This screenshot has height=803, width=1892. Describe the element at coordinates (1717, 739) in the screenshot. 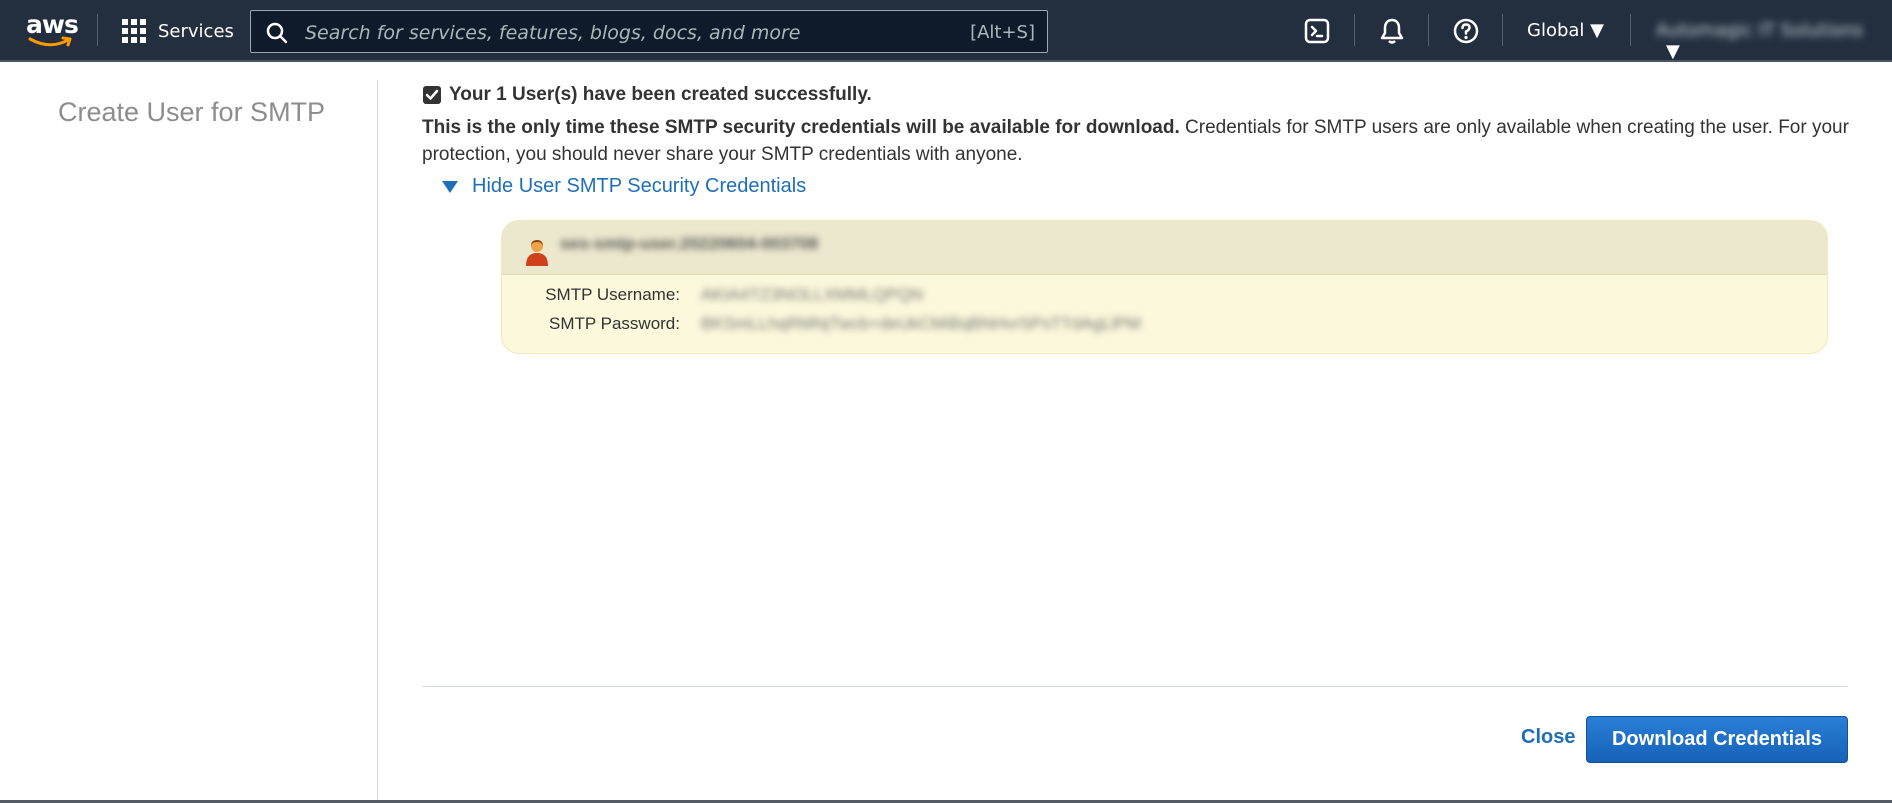

I see `download-credentials-button: Download Credentials` at that location.